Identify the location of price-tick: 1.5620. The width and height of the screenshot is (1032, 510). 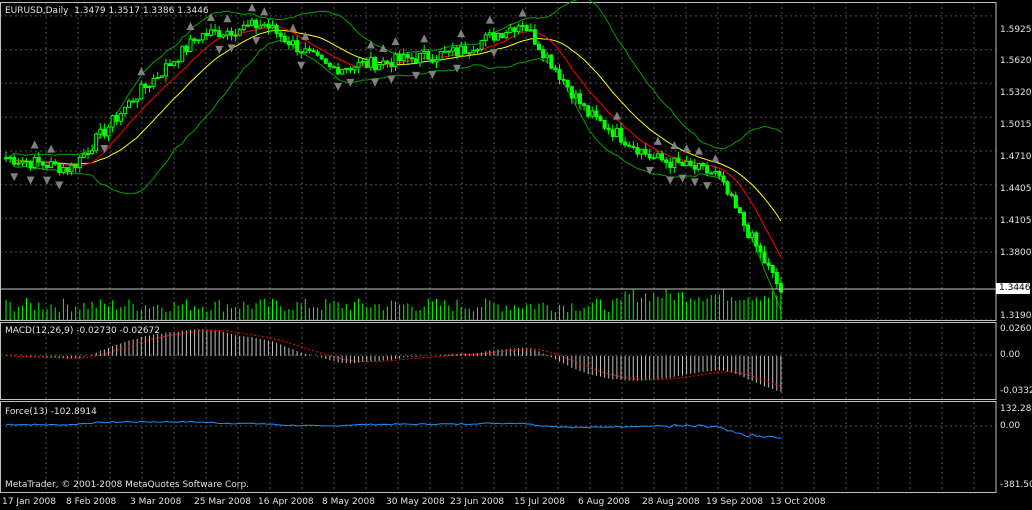
(1016, 61).